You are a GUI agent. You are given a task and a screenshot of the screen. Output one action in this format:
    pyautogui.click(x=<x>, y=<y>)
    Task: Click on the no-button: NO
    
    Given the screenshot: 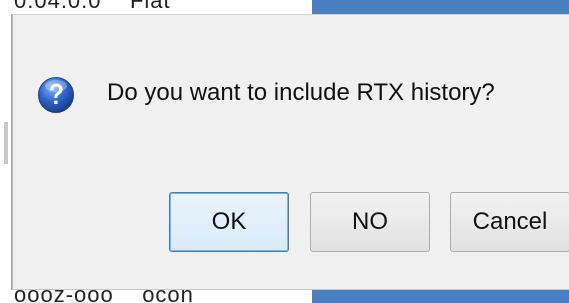 What is the action you would take?
    pyautogui.click(x=370, y=222)
    